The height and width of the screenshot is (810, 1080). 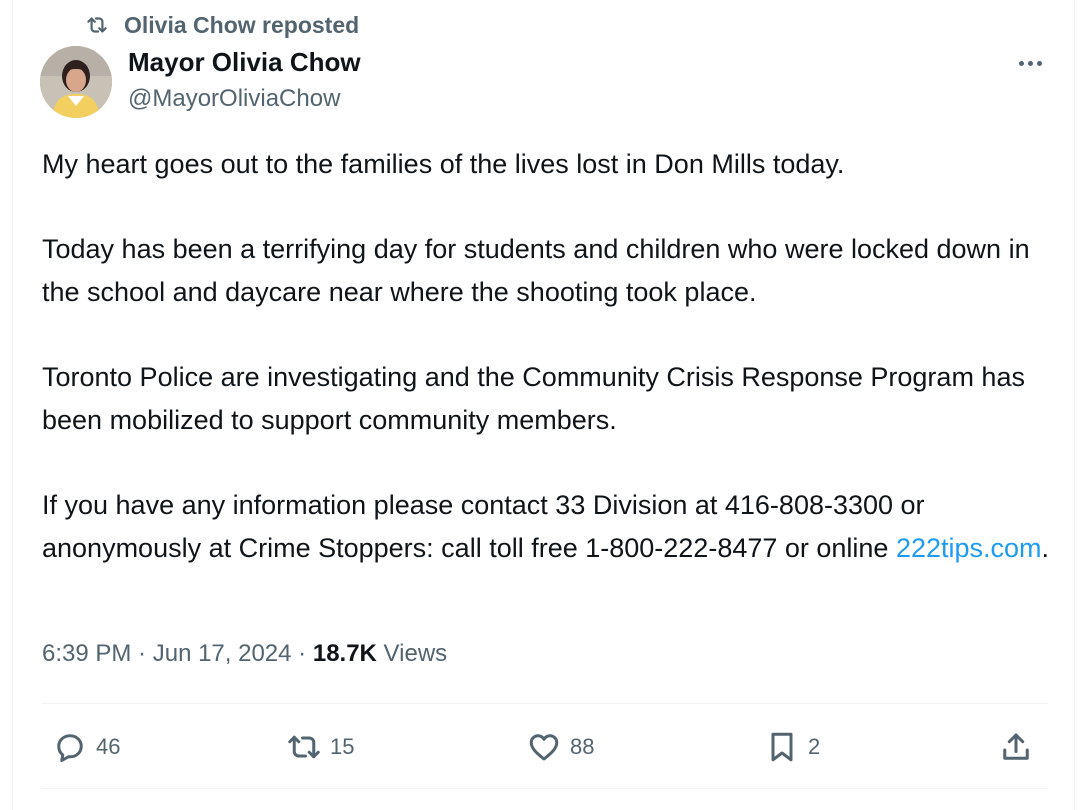 What do you see at coordinates (242, 24) in the screenshot?
I see `repost-banner-text: Olivia Chow reposted` at bounding box center [242, 24].